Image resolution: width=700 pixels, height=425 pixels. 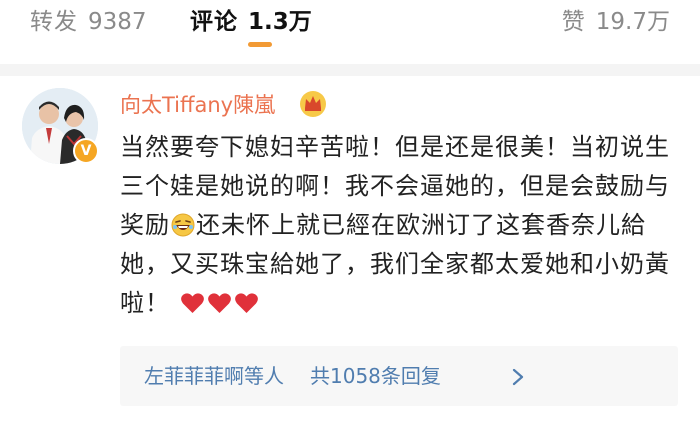 I want to click on tab-comment-label: 评论, so click(x=214, y=22).